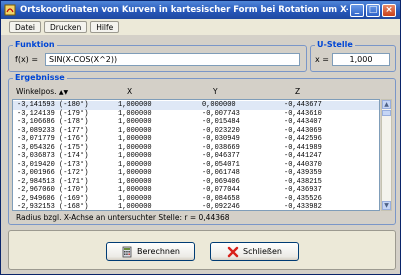  Describe the element at coordinates (35, 45) in the screenshot. I see `funktion-group-title: Funktion` at that location.